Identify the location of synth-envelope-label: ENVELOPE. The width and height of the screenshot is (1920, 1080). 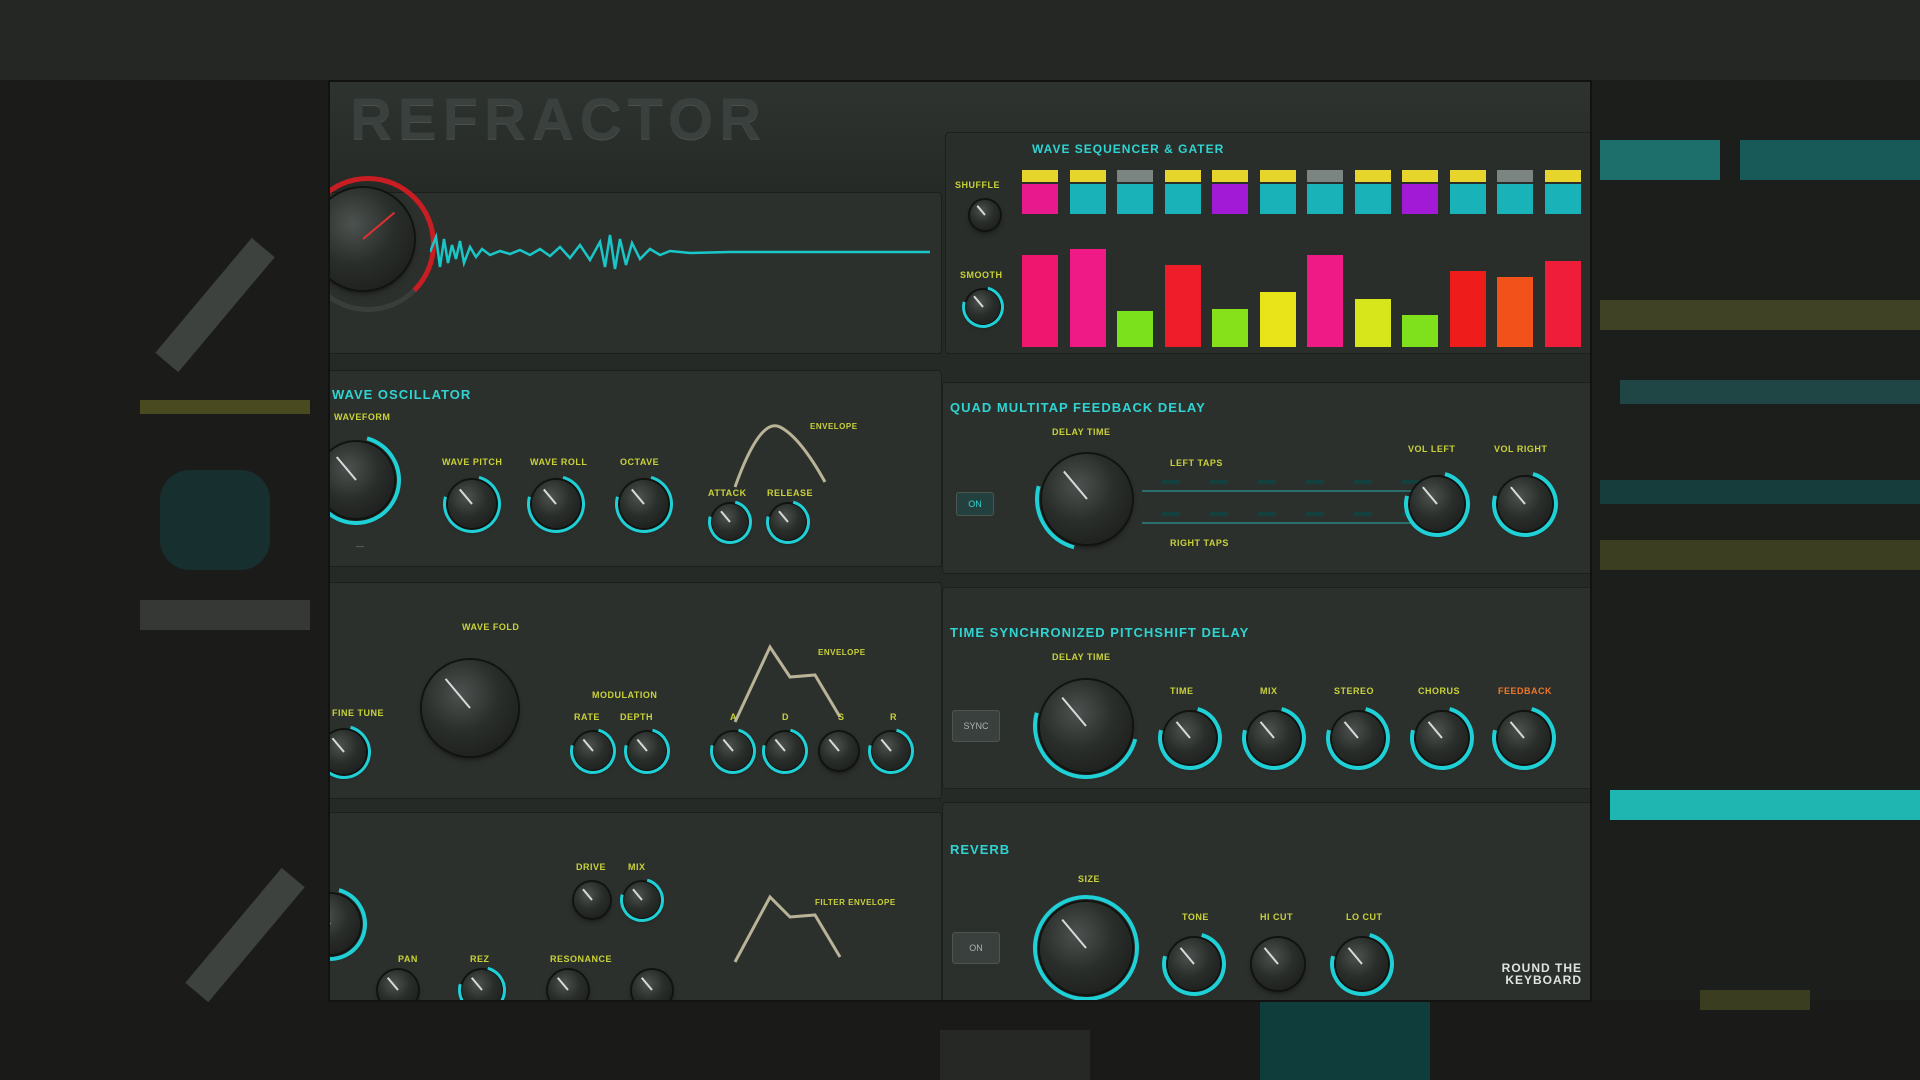
(834, 426).